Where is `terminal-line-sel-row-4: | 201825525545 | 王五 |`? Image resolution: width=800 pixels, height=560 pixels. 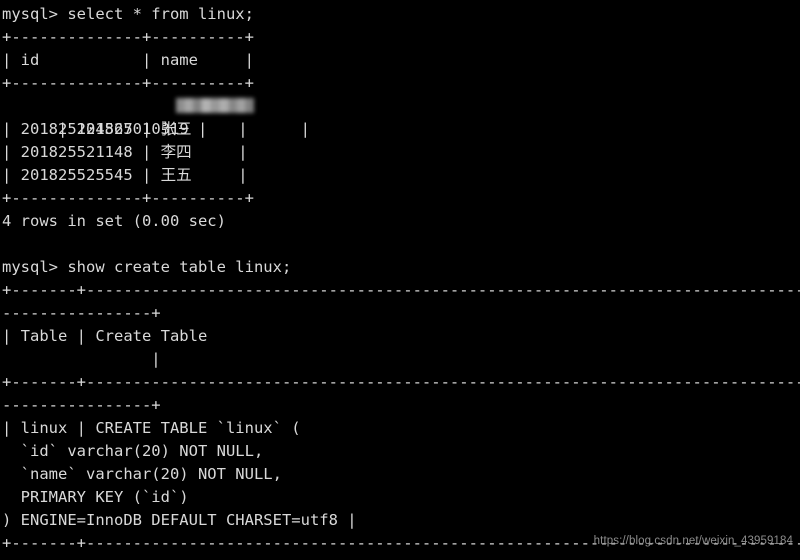 terminal-line-sel-row-4: | 201825525545 | 王五 | is located at coordinates (125, 175).